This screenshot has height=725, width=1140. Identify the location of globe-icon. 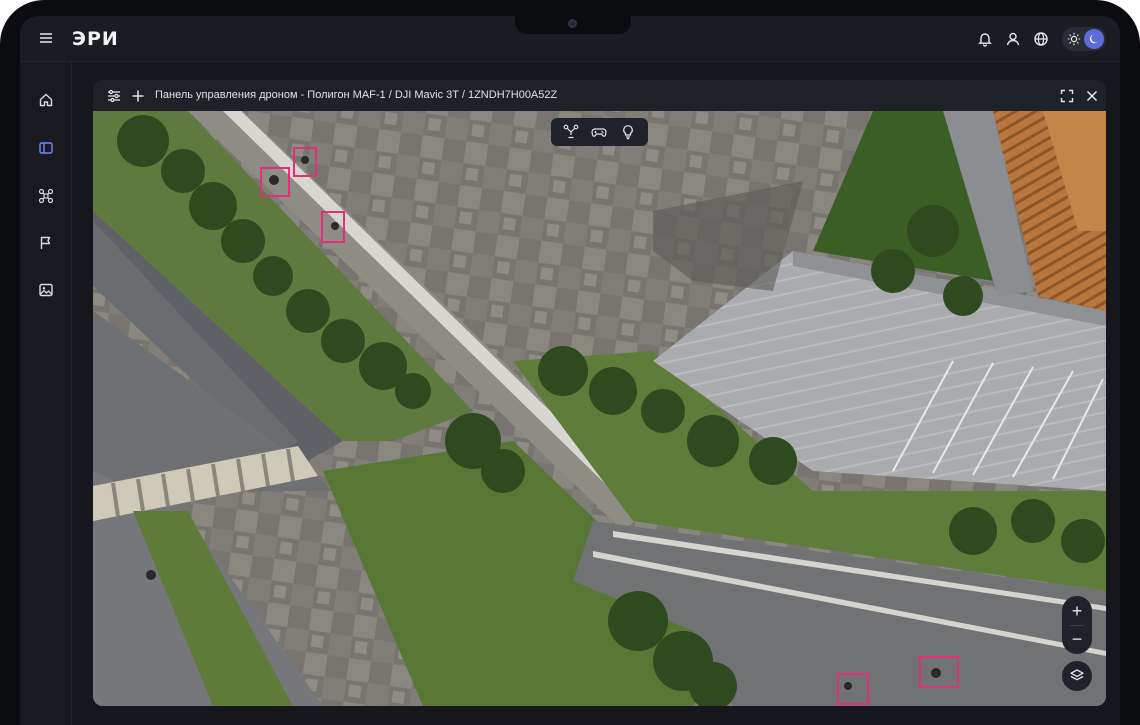
(1041, 39).